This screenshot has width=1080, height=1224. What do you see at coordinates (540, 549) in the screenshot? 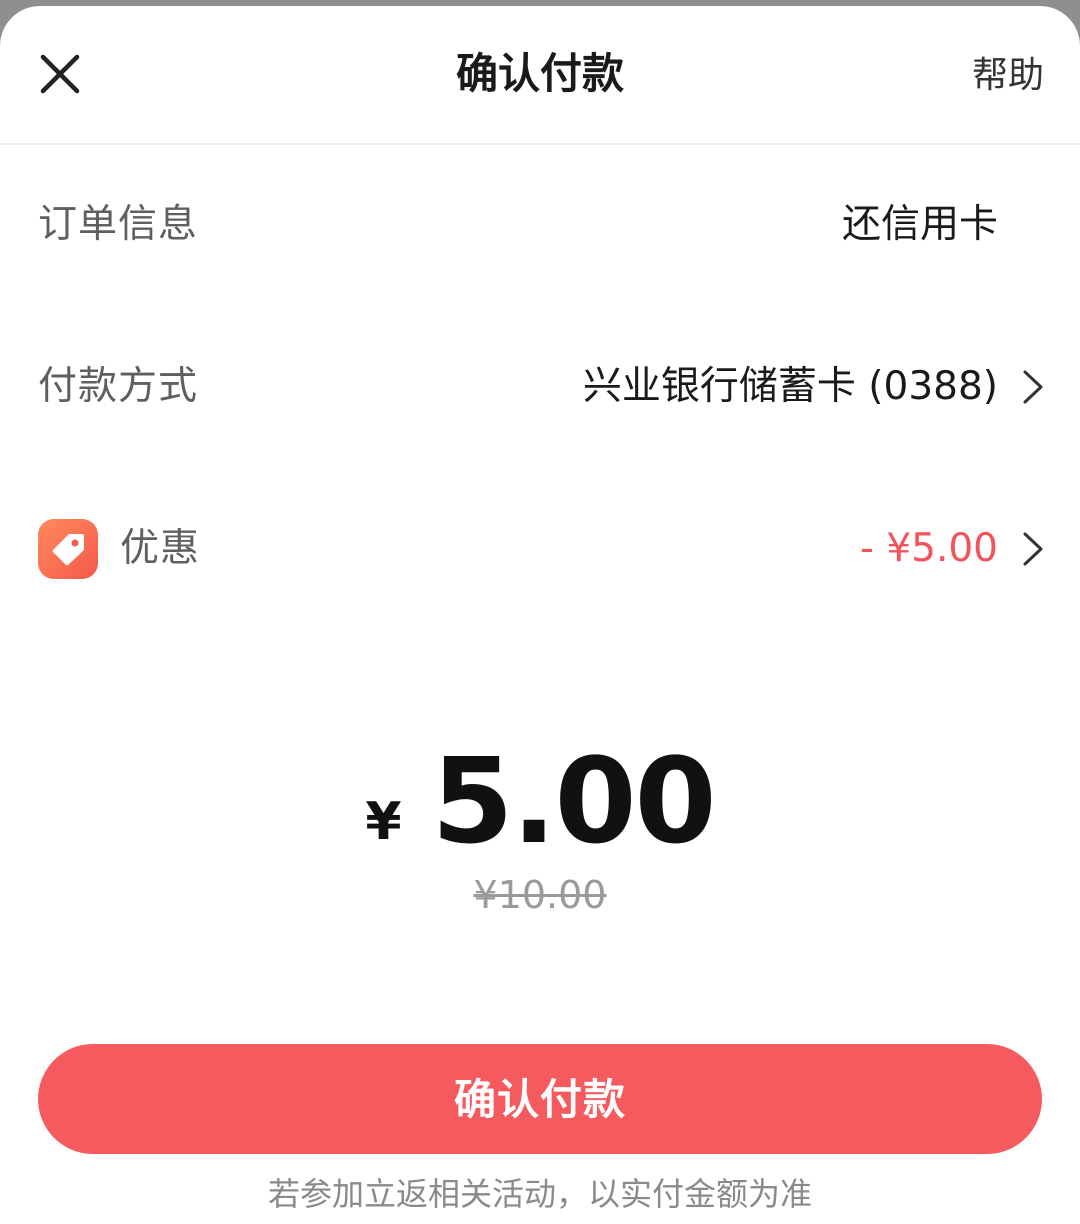
I see `discount-row: 优惠 - ¥5.00` at bounding box center [540, 549].